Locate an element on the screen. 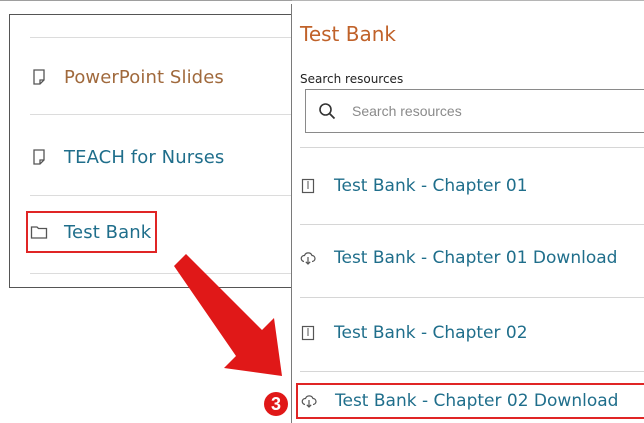 The width and height of the screenshot is (644, 423). resource-label: Test Bank - Chapter 02 is located at coordinates (431, 333).